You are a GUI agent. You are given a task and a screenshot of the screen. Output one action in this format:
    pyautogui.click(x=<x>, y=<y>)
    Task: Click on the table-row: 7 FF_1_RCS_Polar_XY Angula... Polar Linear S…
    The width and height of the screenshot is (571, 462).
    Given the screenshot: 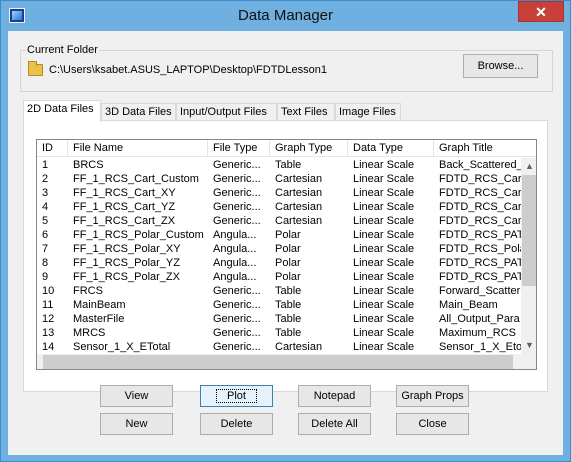 What is the action you would take?
    pyautogui.click(x=279, y=249)
    